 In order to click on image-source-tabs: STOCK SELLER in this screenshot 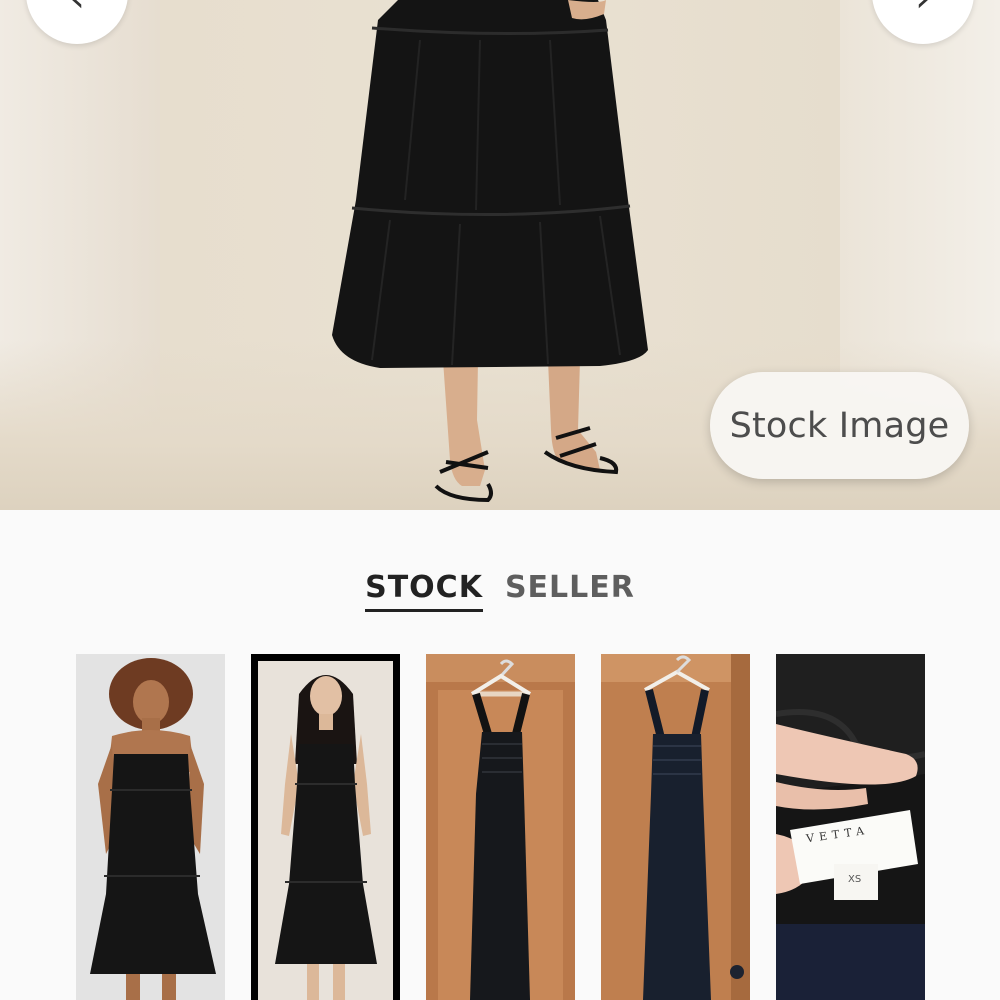, I will do `click(500, 591)`.